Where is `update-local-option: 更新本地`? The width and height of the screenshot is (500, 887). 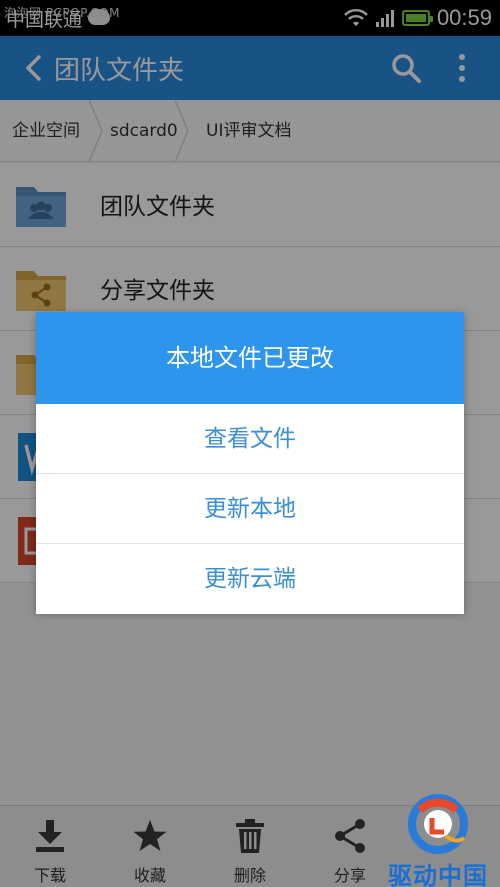 update-local-option: 更新本地 is located at coordinates (250, 509).